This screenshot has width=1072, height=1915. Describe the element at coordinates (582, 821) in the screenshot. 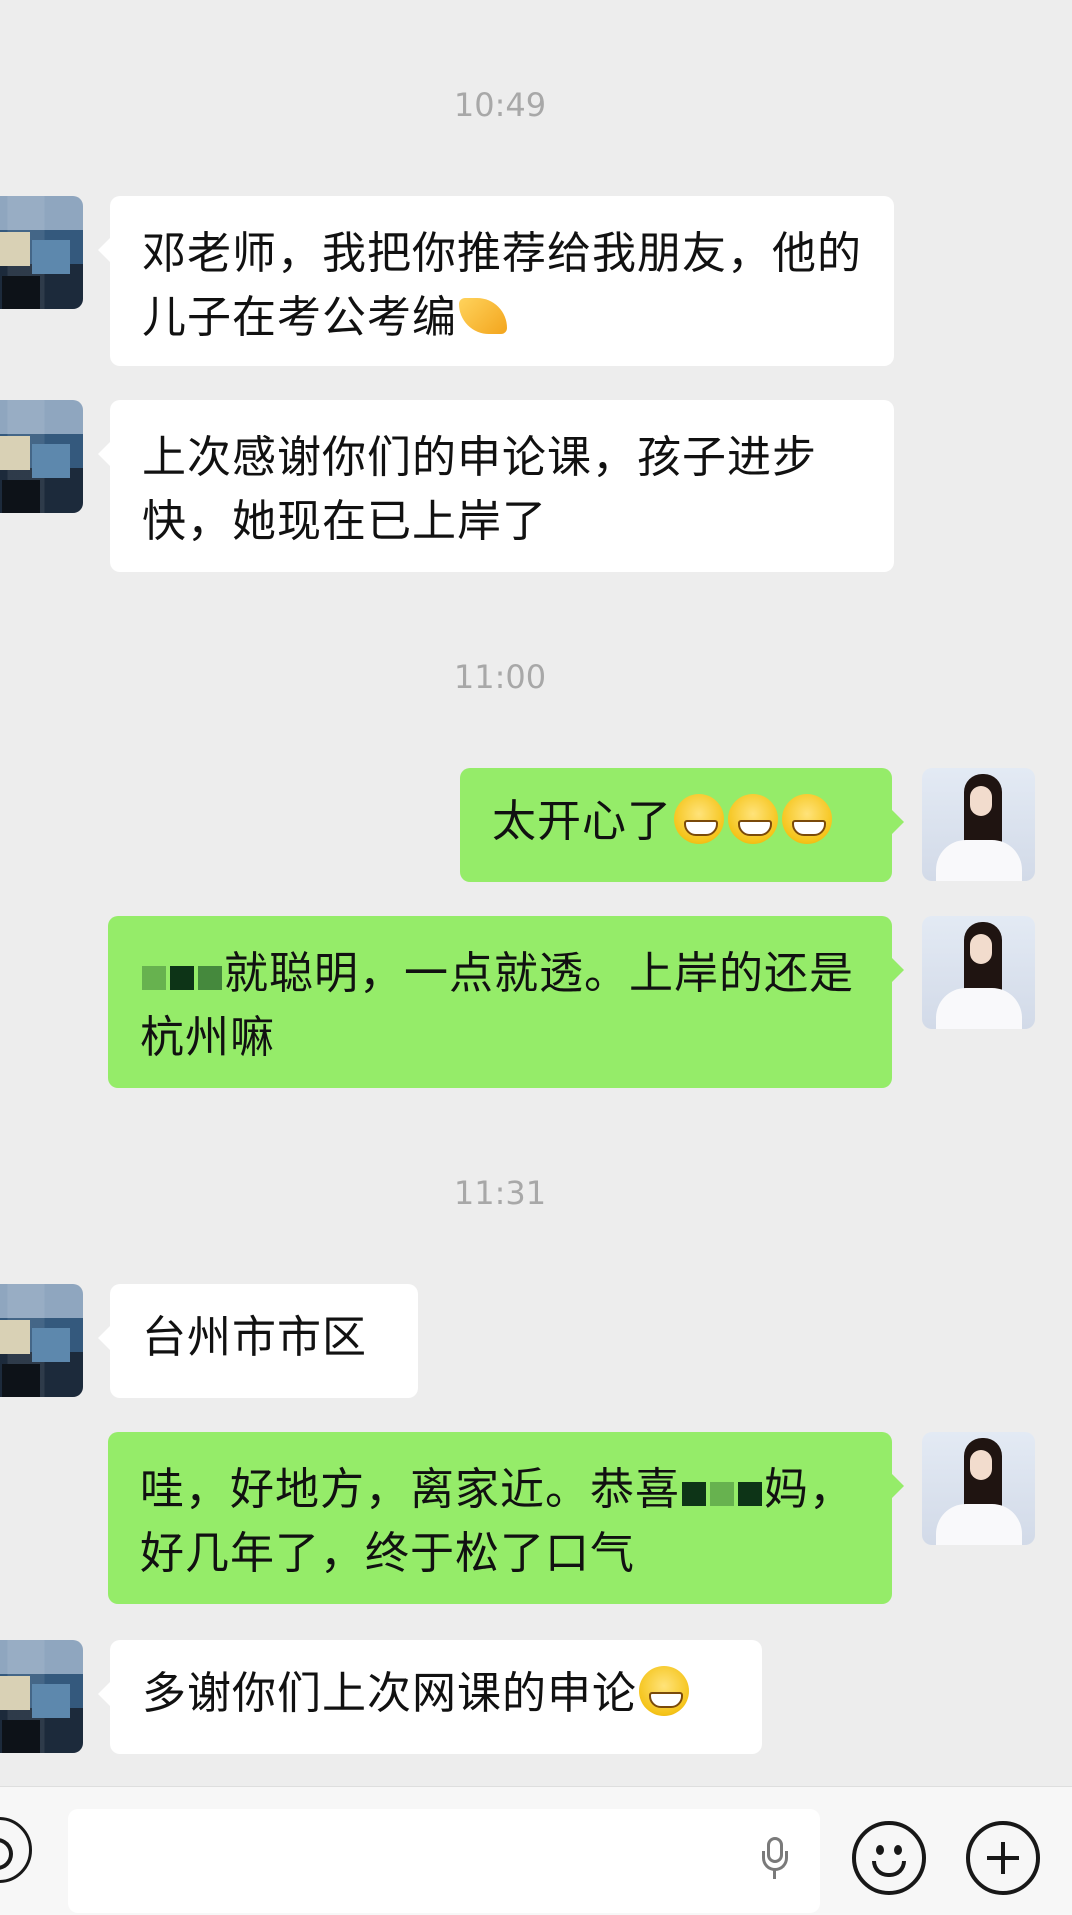

I see `message-text: 太开心了` at that location.